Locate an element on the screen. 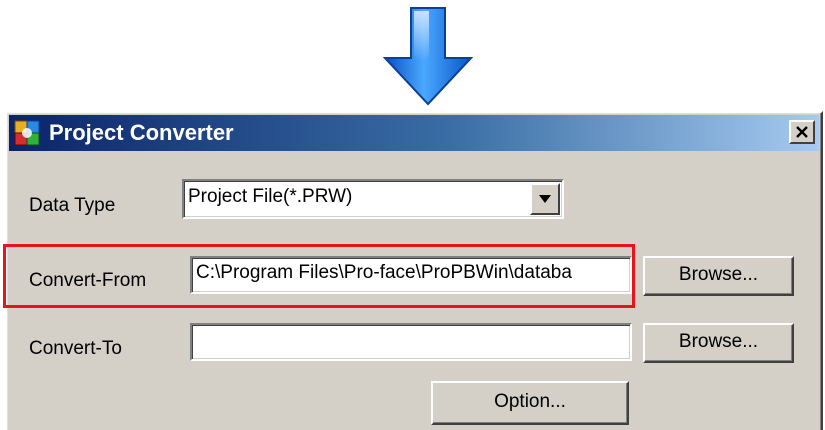  triangle-down-icon is located at coordinates (545, 199).